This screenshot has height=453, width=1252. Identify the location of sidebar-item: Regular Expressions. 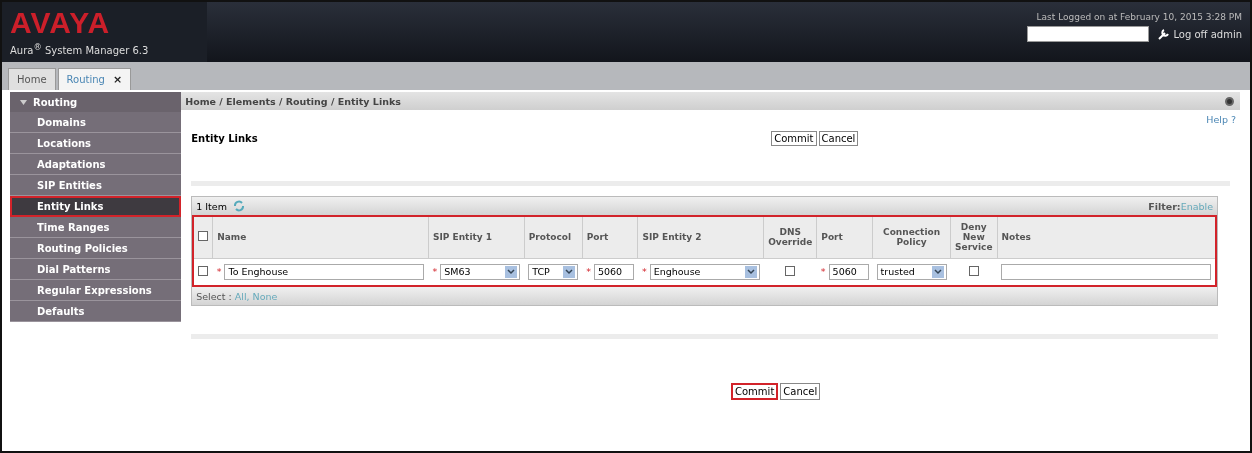
(96, 290).